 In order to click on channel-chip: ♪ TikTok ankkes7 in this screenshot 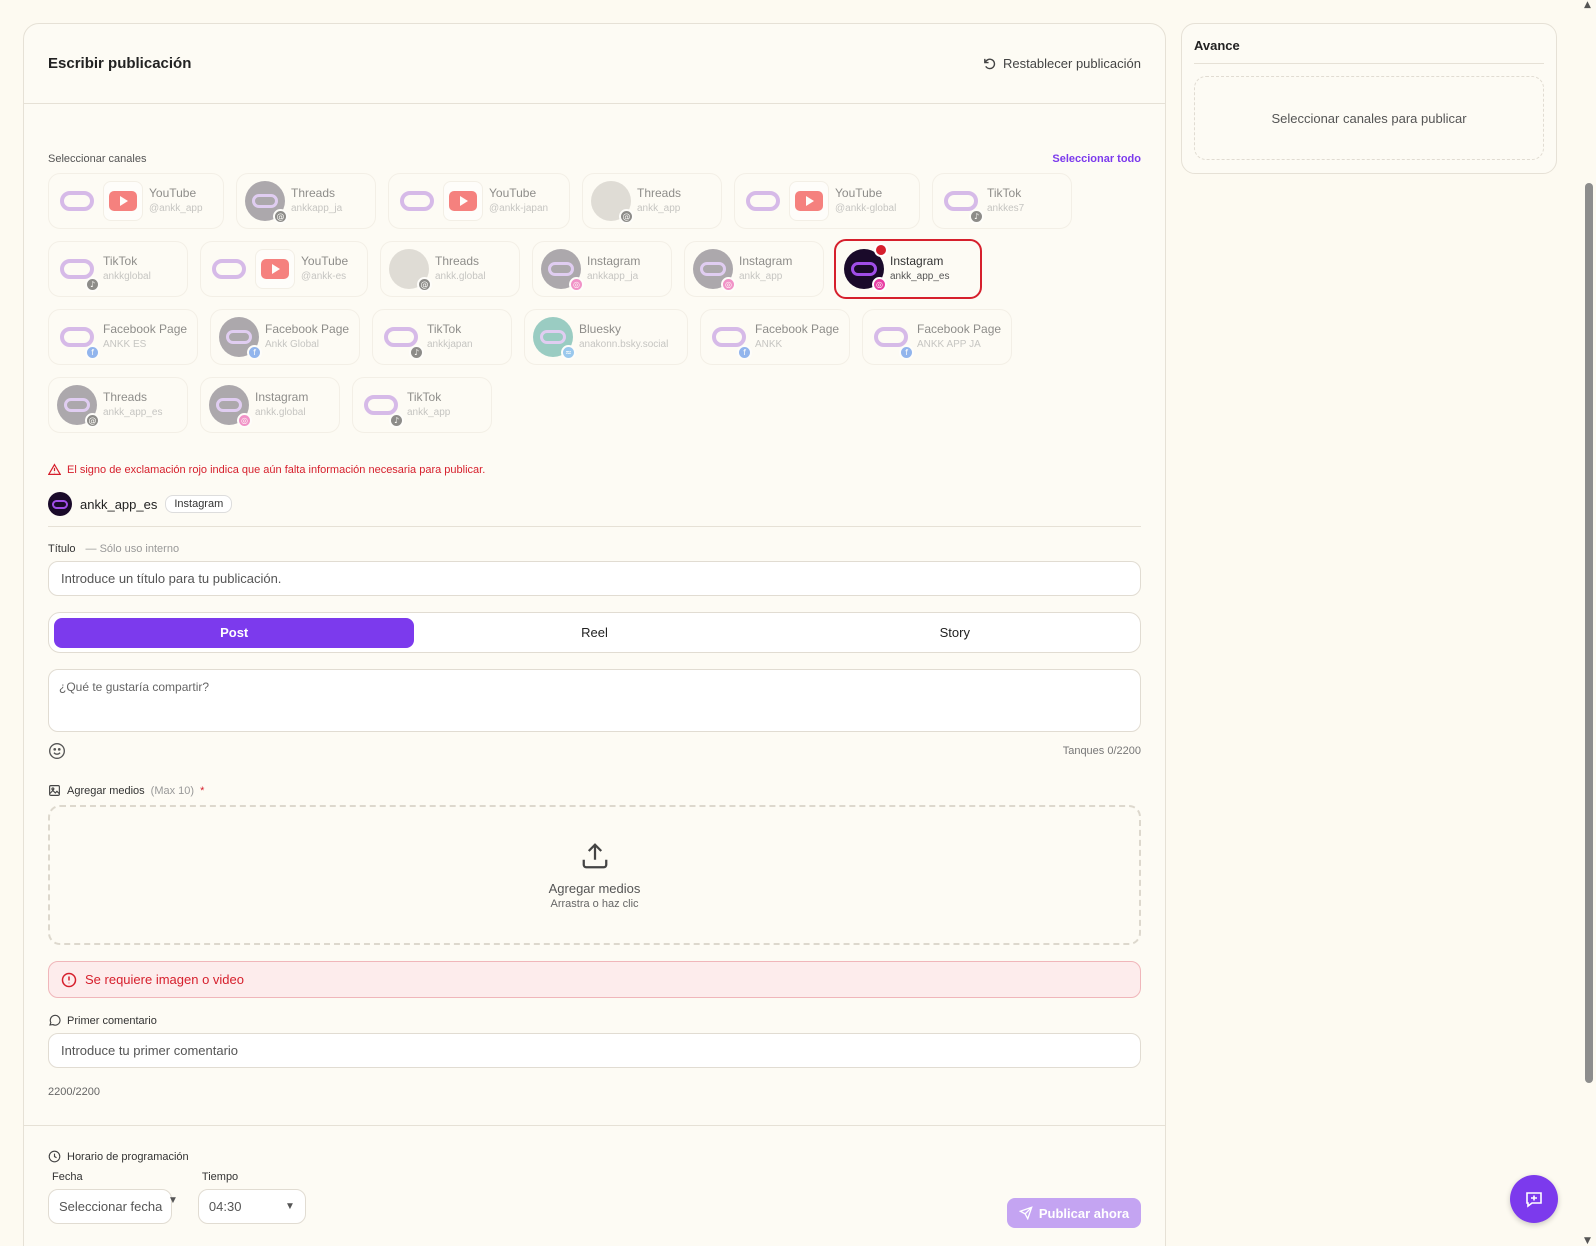, I will do `click(1002, 201)`.